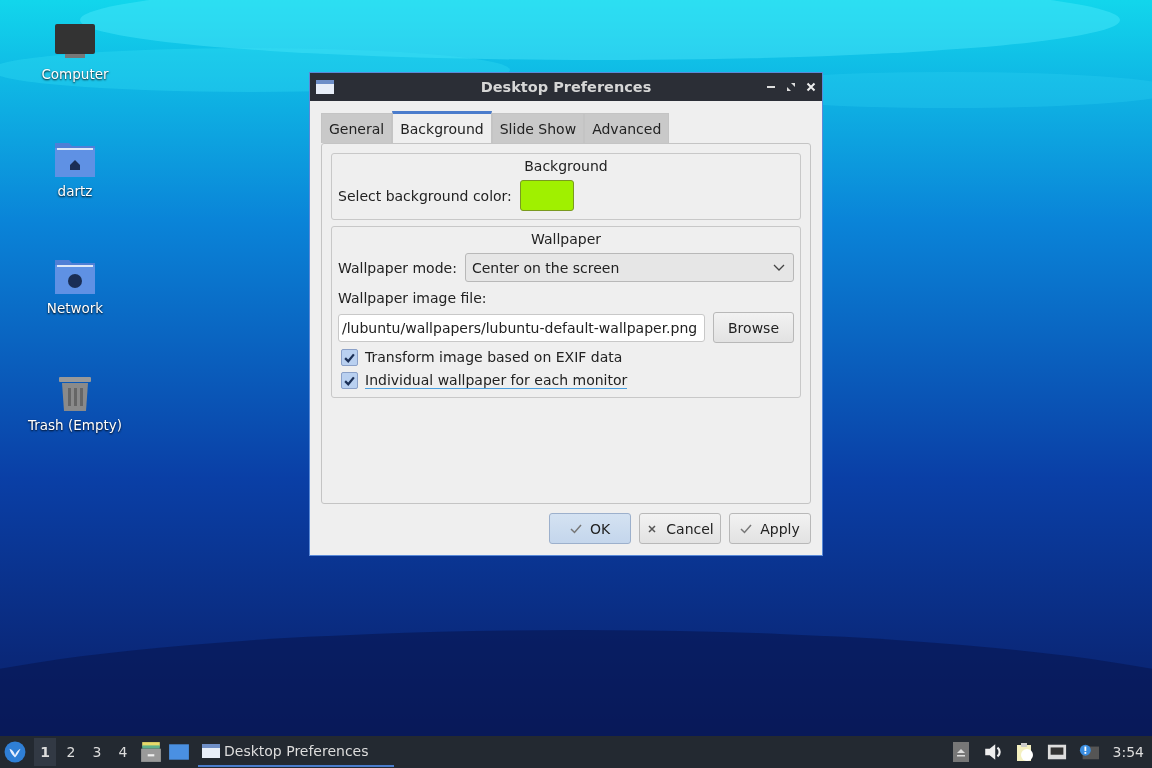 This screenshot has height=768, width=1152. Describe the element at coordinates (629, 267) in the screenshot. I see `mode-dropdown: Center on the screen` at that location.